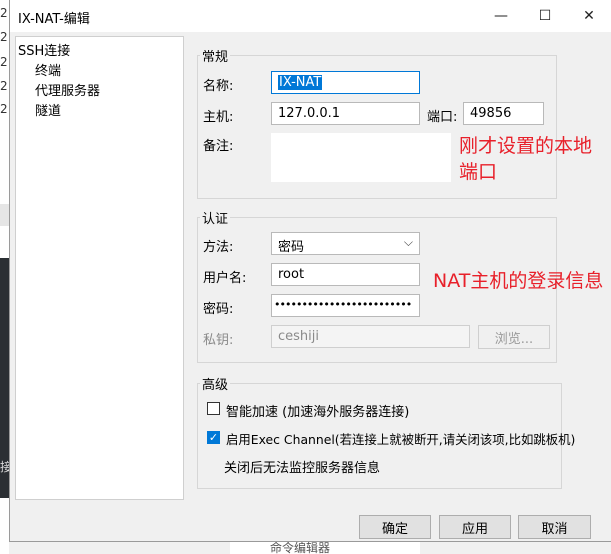  What do you see at coordinates (48, 109) in the screenshot?
I see `tree-item-tunnel: 隧道` at bounding box center [48, 109].